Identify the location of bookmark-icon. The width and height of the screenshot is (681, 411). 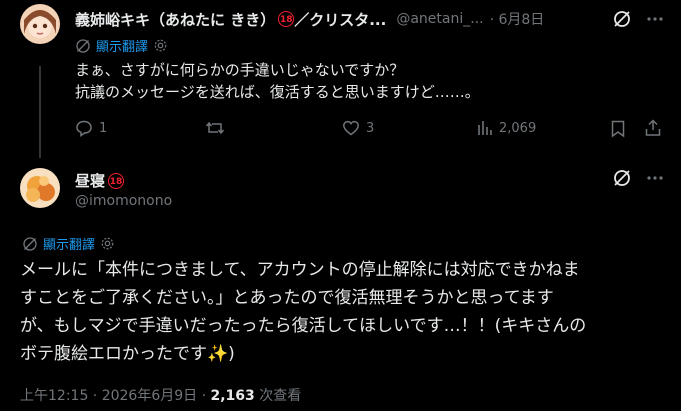
(618, 129).